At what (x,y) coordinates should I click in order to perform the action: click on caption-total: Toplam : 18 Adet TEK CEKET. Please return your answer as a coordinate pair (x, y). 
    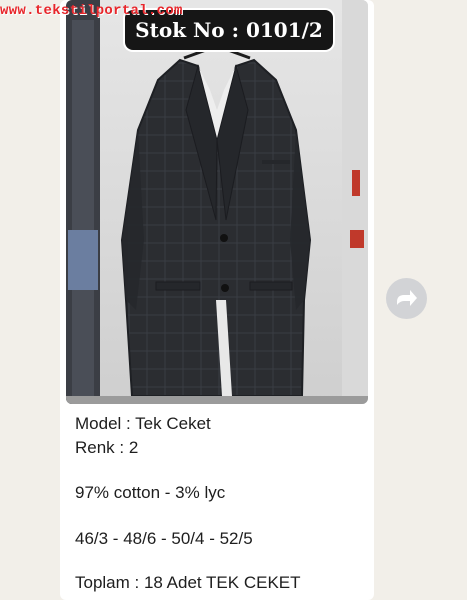
    Looking at the image, I should click on (188, 582).